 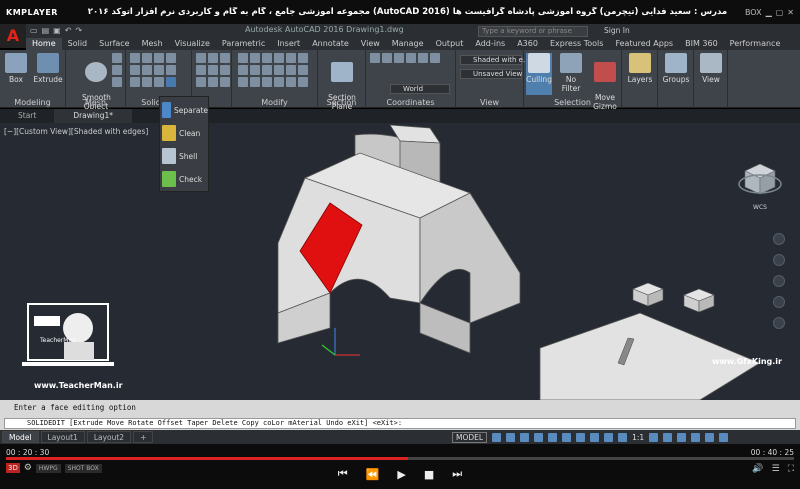 I want to click on polygon-icon, so click(x=225, y=70).